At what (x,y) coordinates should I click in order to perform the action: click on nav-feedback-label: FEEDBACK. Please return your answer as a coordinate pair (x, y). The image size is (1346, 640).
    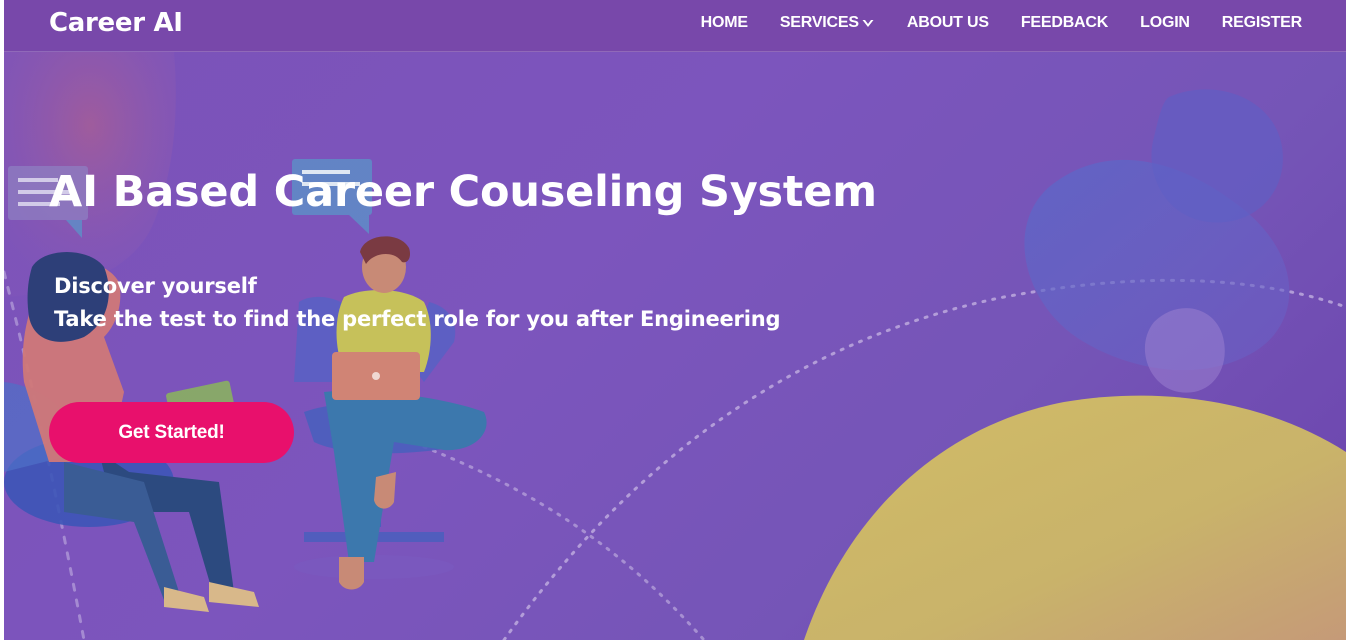
    Looking at the image, I should click on (1064, 22).